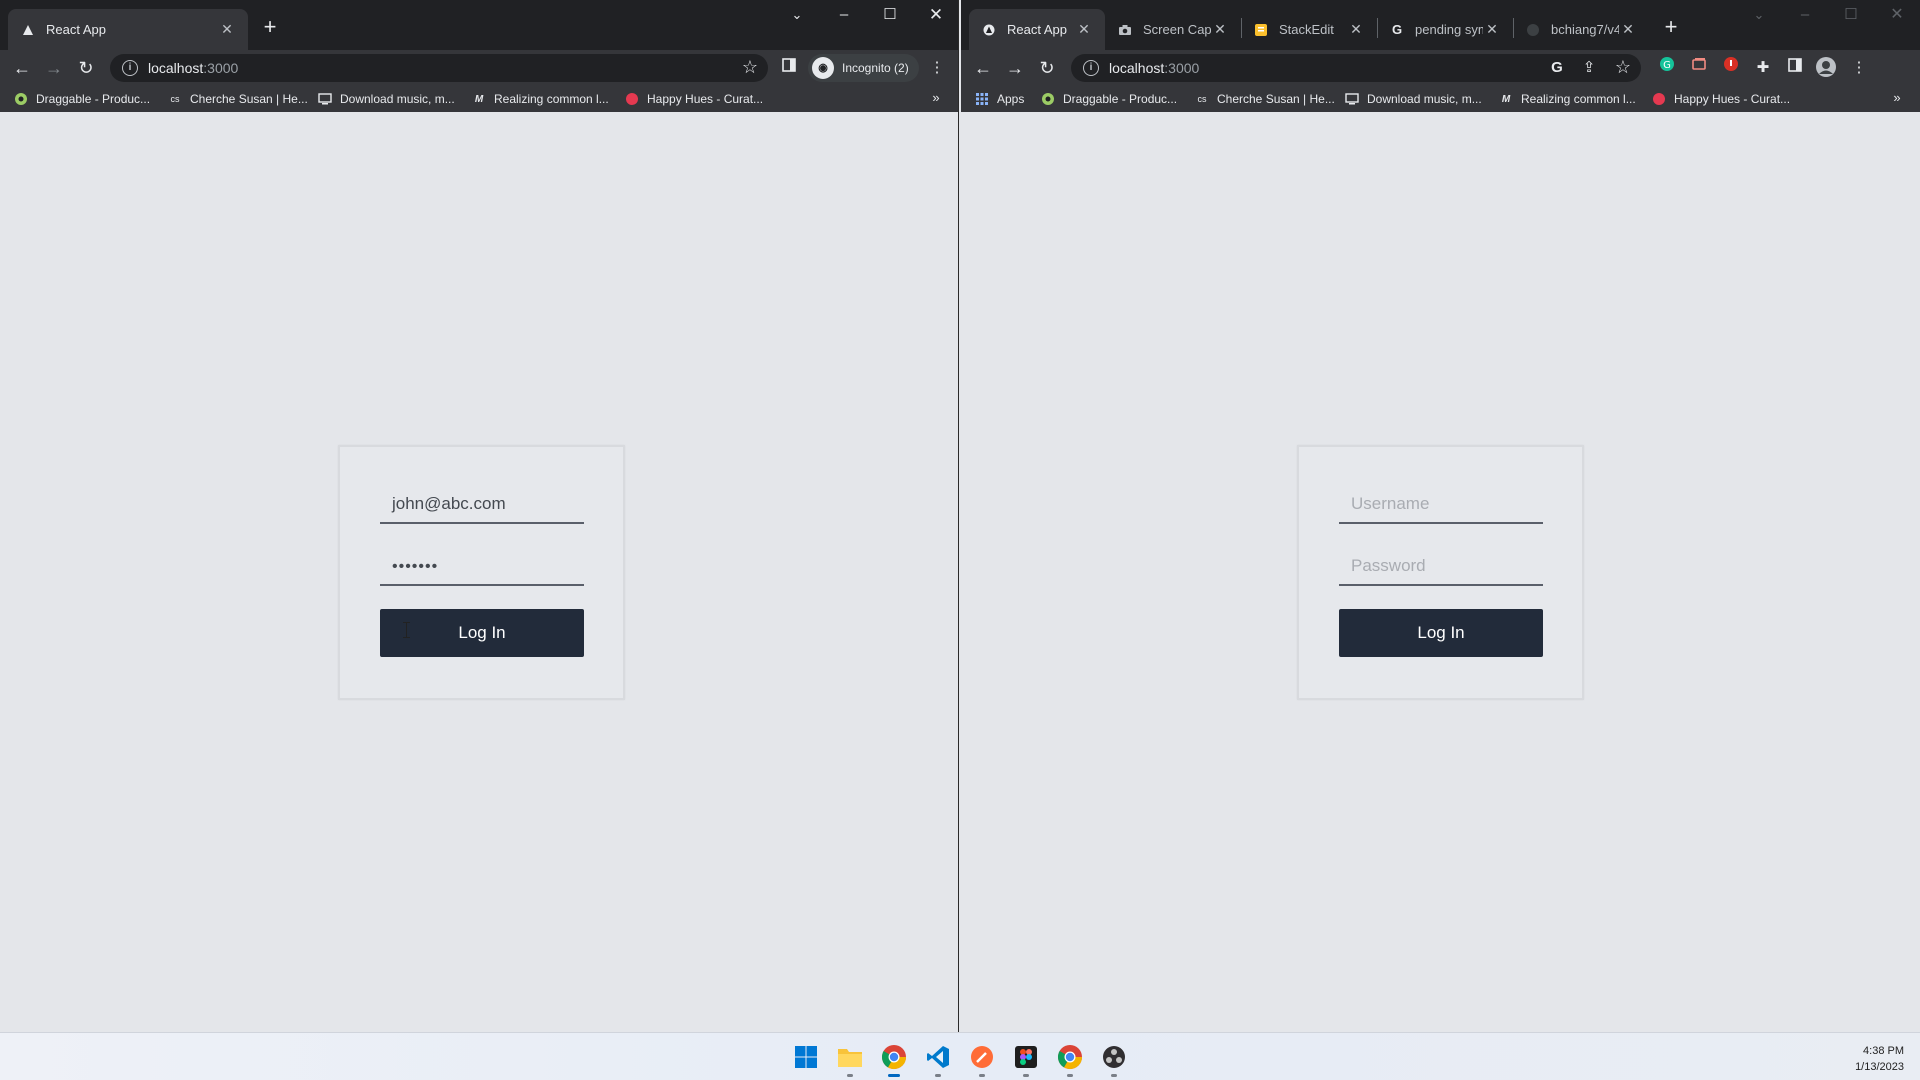  What do you see at coordinates (1581, 29) in the screenshot?
I see `tab-github: bchiang7/v4 ✕` at bounding box center [1581, 29].